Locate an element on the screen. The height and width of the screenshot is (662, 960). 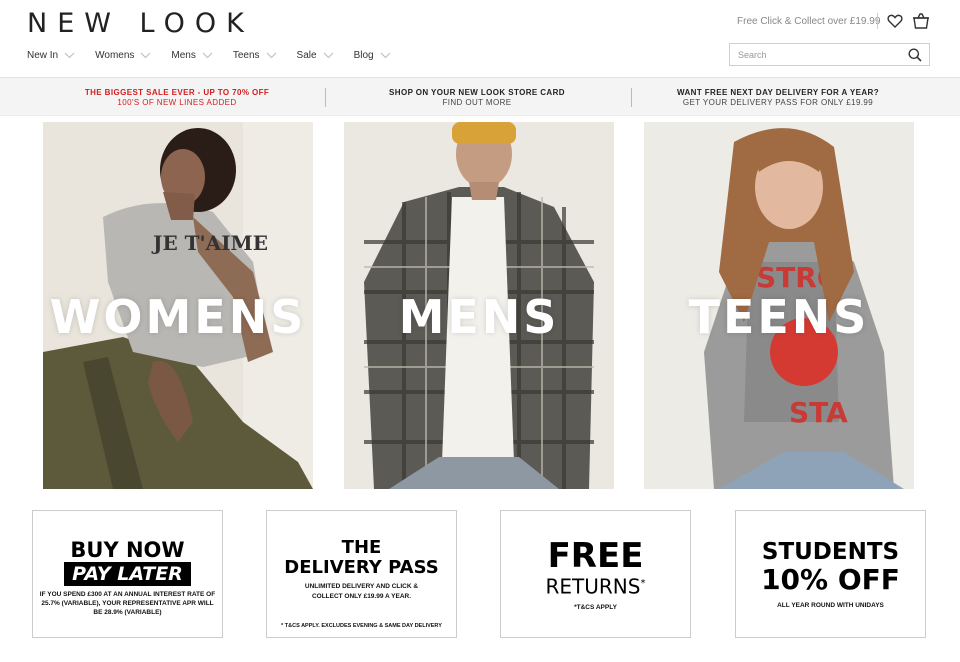
card-text: ALL YEAR ROUND WITH UNIDAYS is located at coordinates (830, 605).